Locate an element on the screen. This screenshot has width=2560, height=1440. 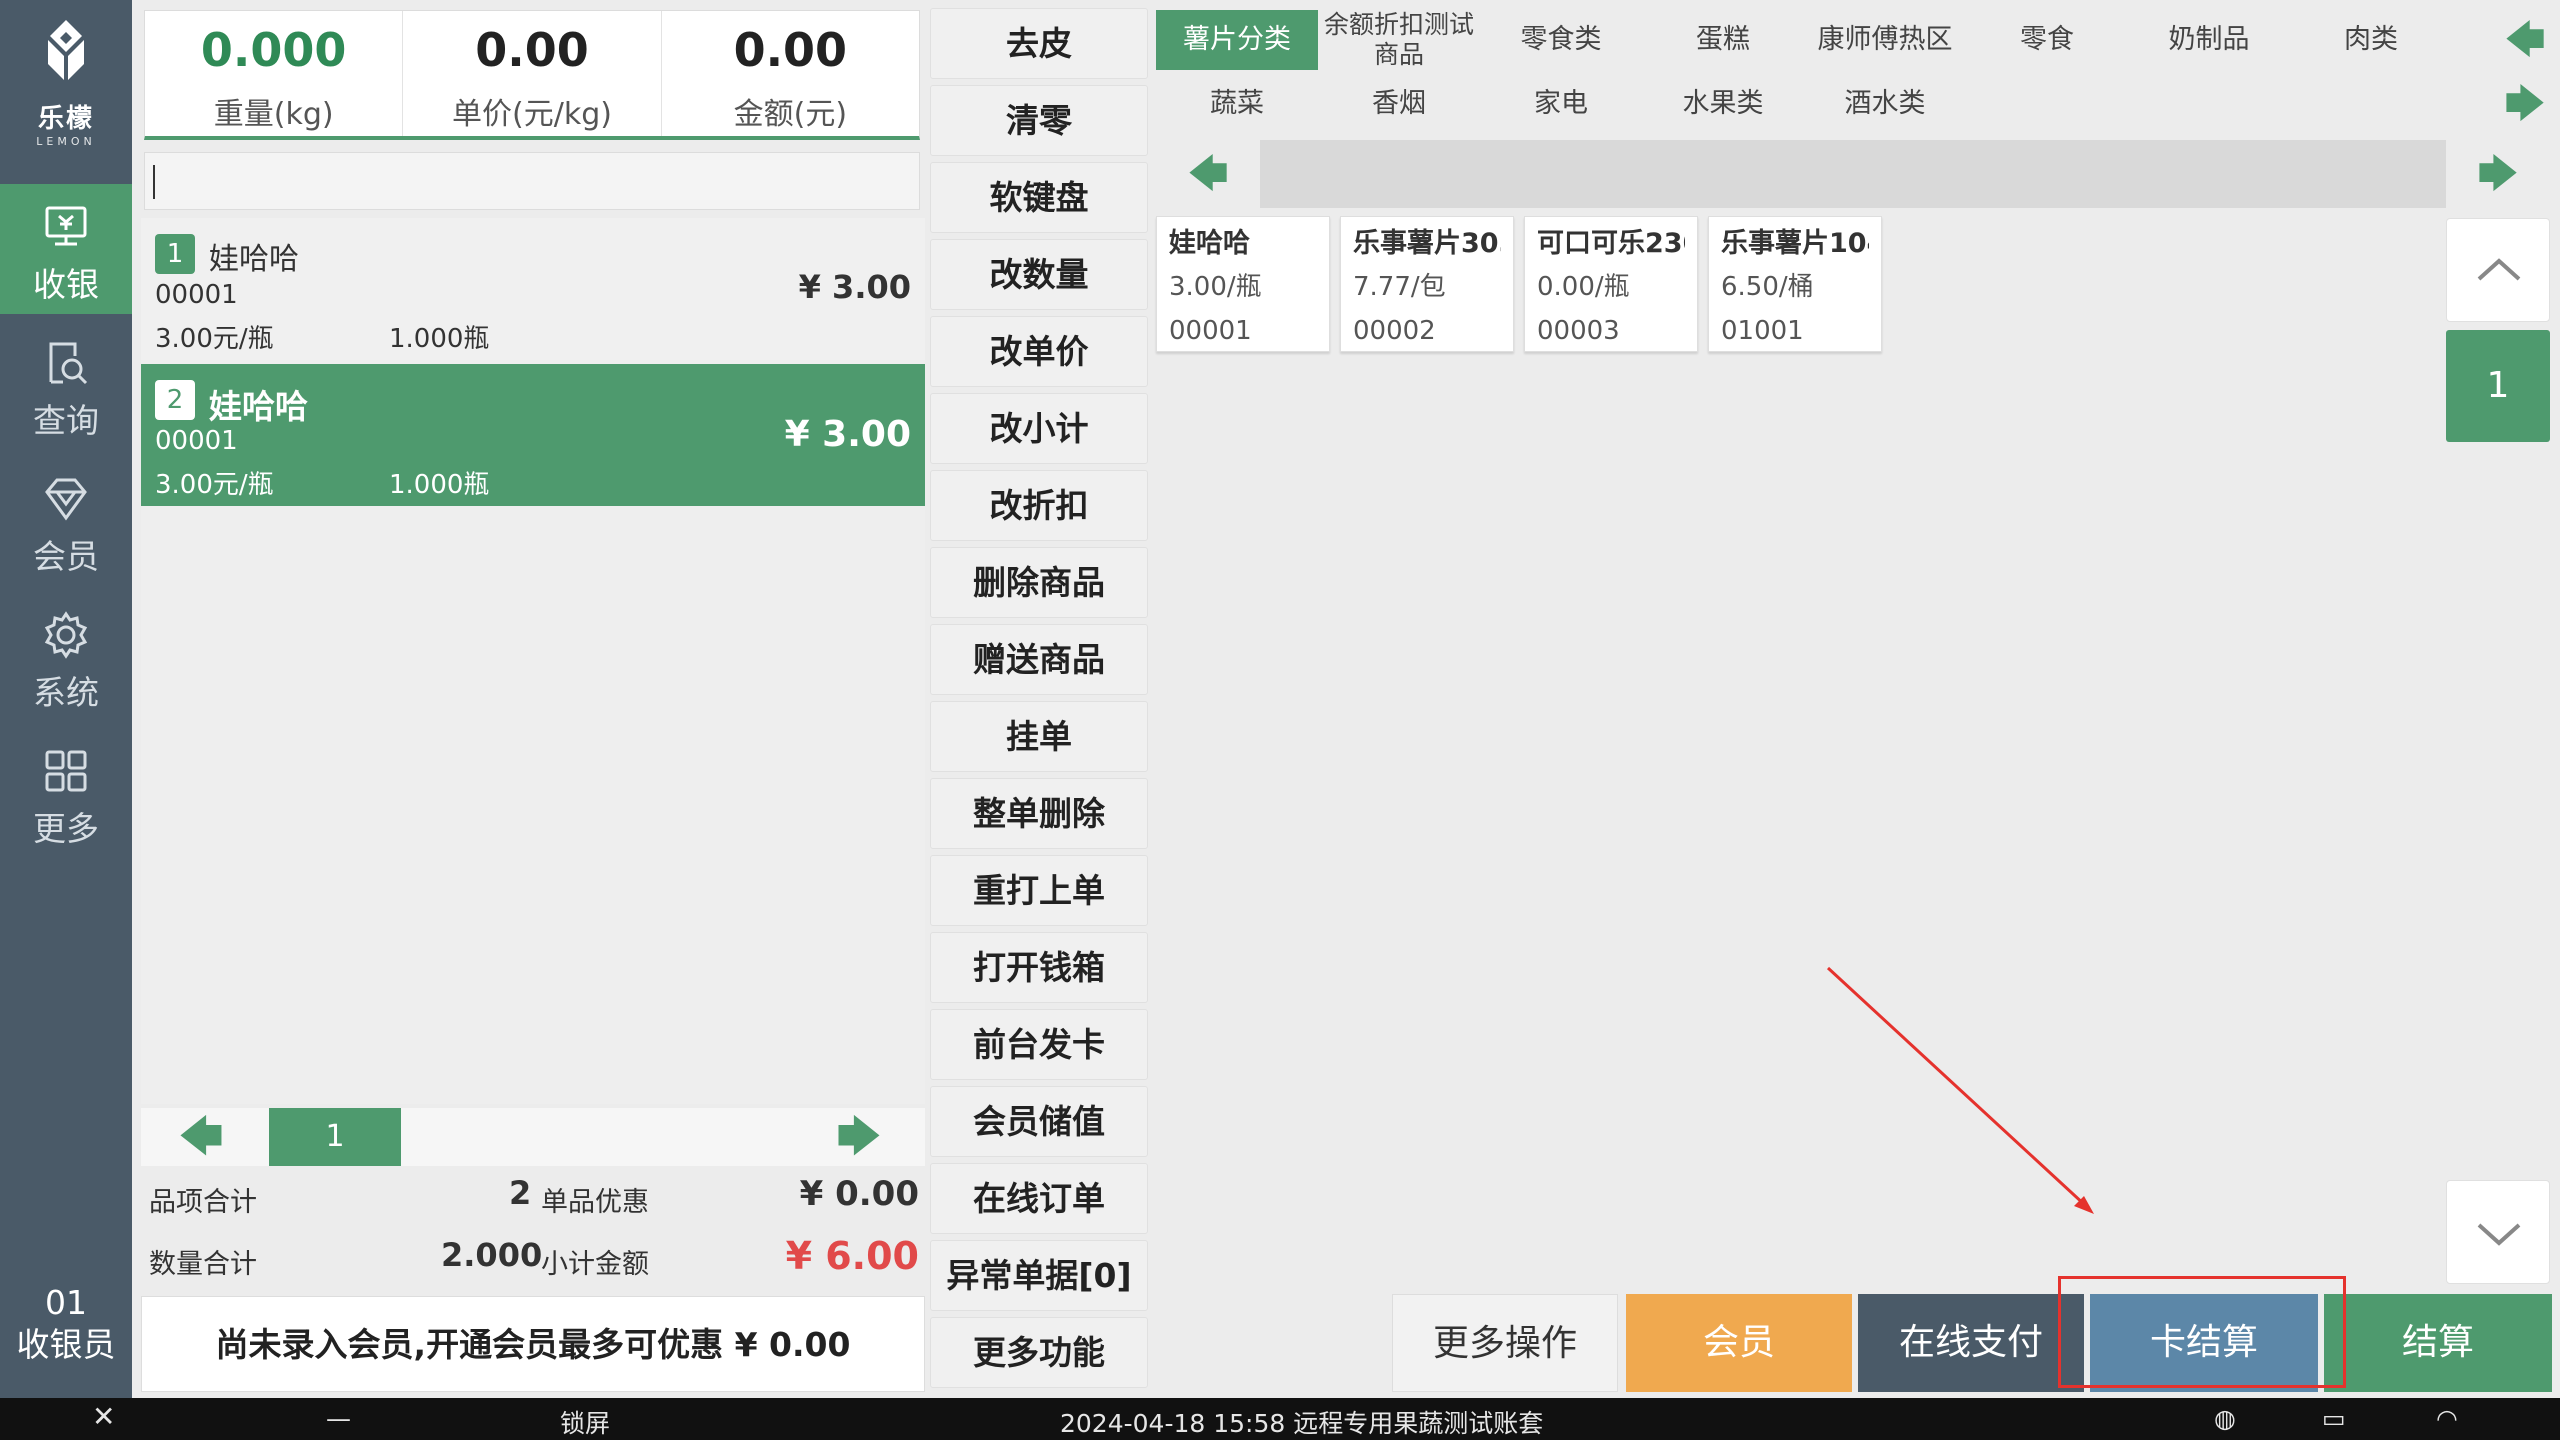
product-code: 01001 is located at coordinates (1762, 331).